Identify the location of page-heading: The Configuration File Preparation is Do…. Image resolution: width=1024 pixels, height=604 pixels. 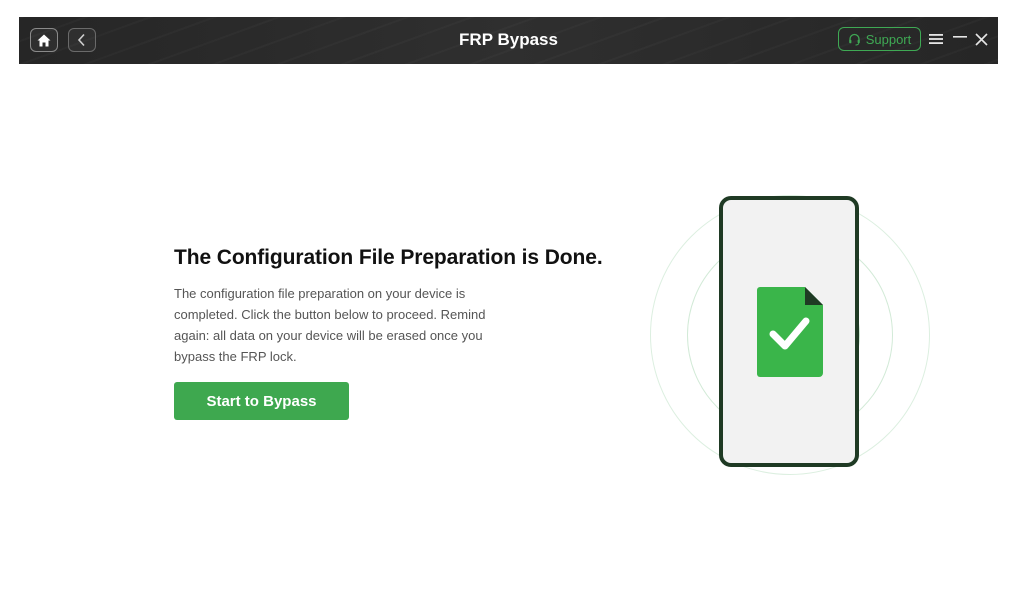
(388, 257).